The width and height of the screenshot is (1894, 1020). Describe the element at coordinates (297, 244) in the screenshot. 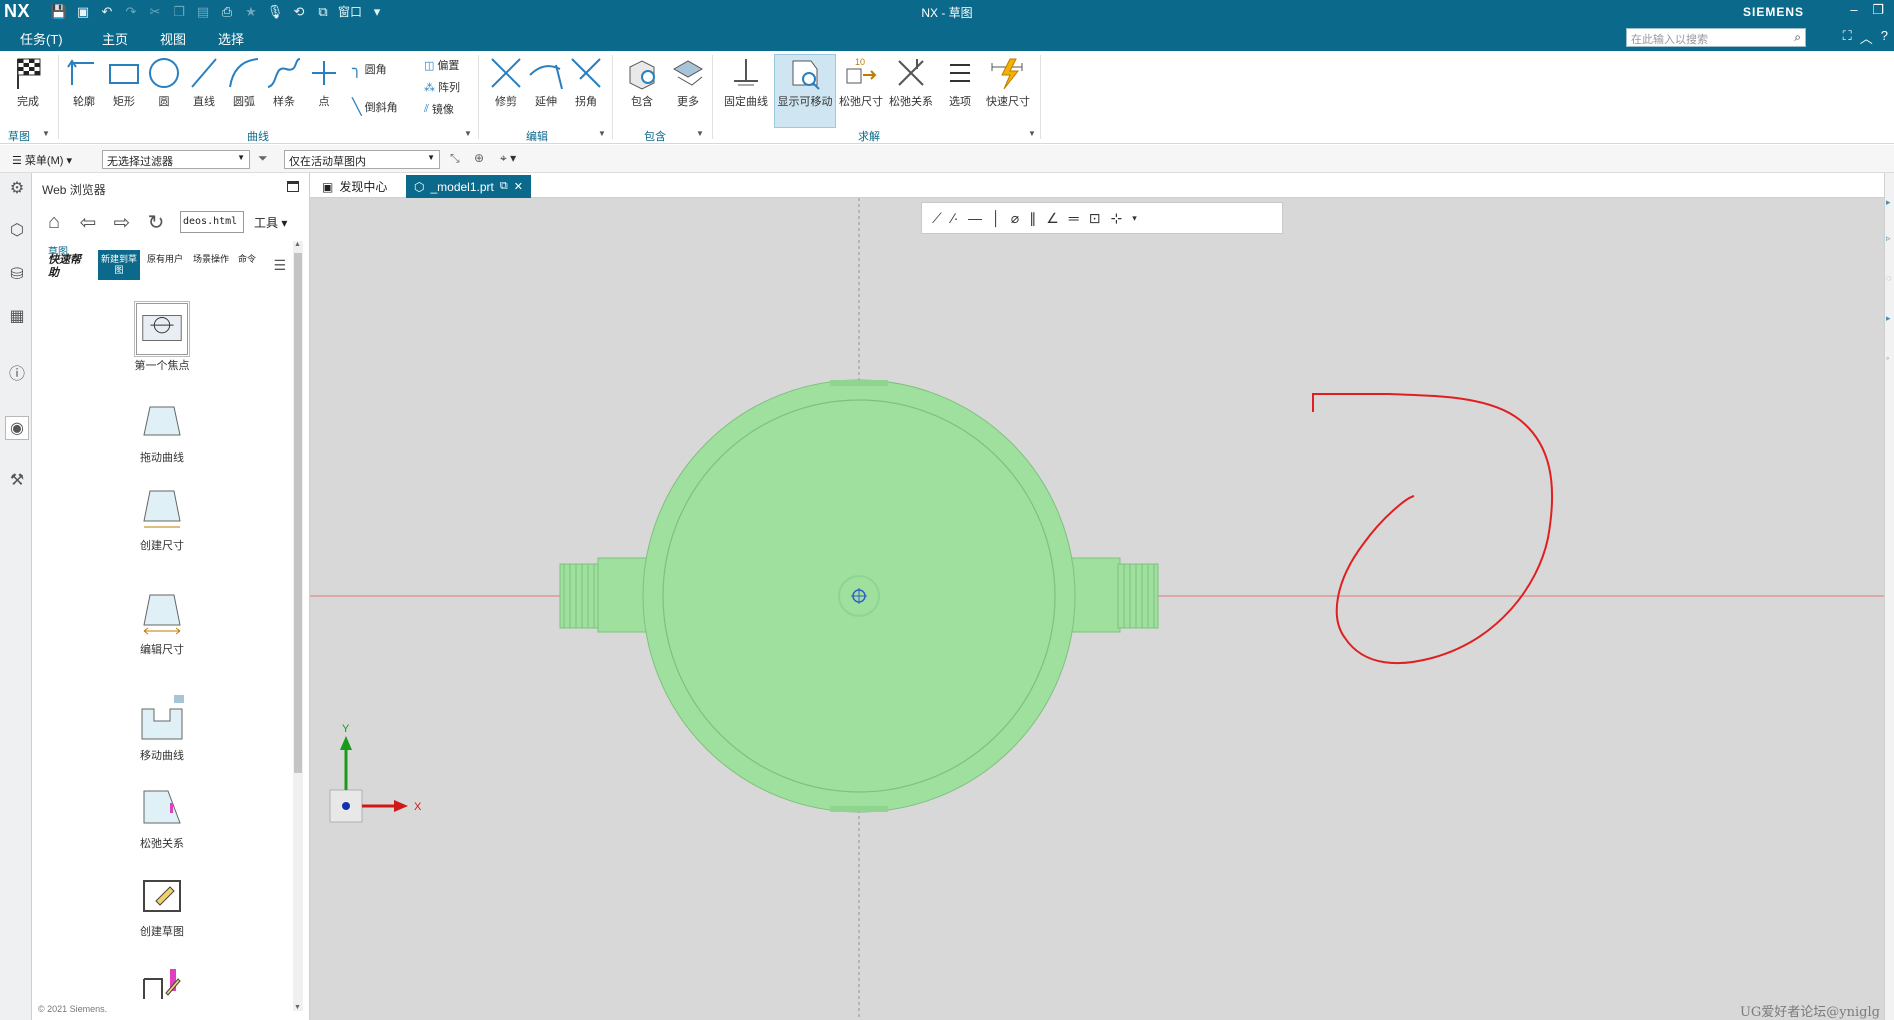

I see `scroll-up-icon: ▲` at that location.